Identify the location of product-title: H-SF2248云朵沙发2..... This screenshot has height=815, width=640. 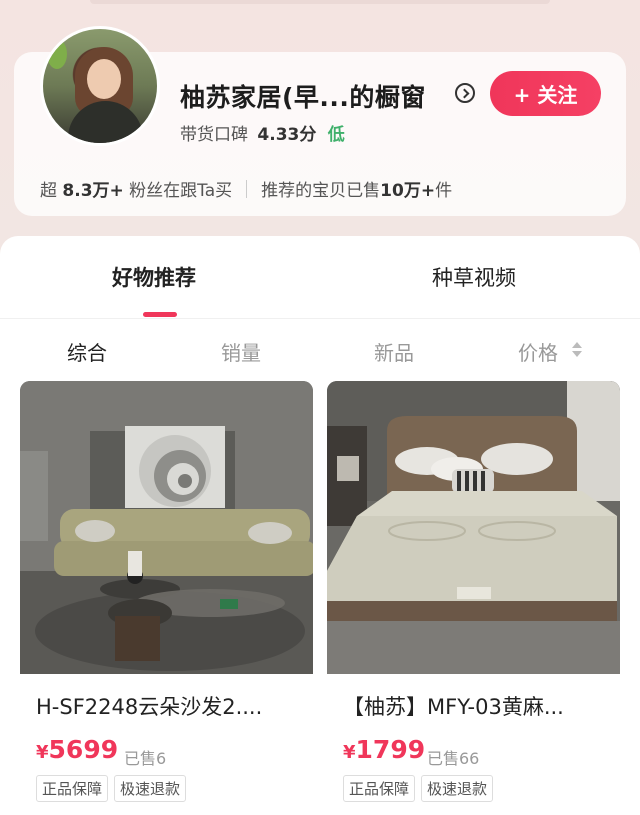
(169, 706).